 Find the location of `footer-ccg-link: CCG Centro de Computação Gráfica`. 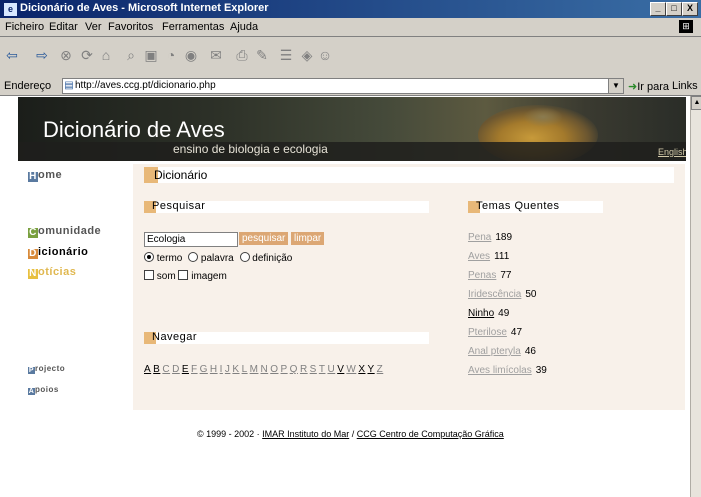

footer-ccg-link: CCG Centro de Computação Gráfica is located at coordinates (430, 434).